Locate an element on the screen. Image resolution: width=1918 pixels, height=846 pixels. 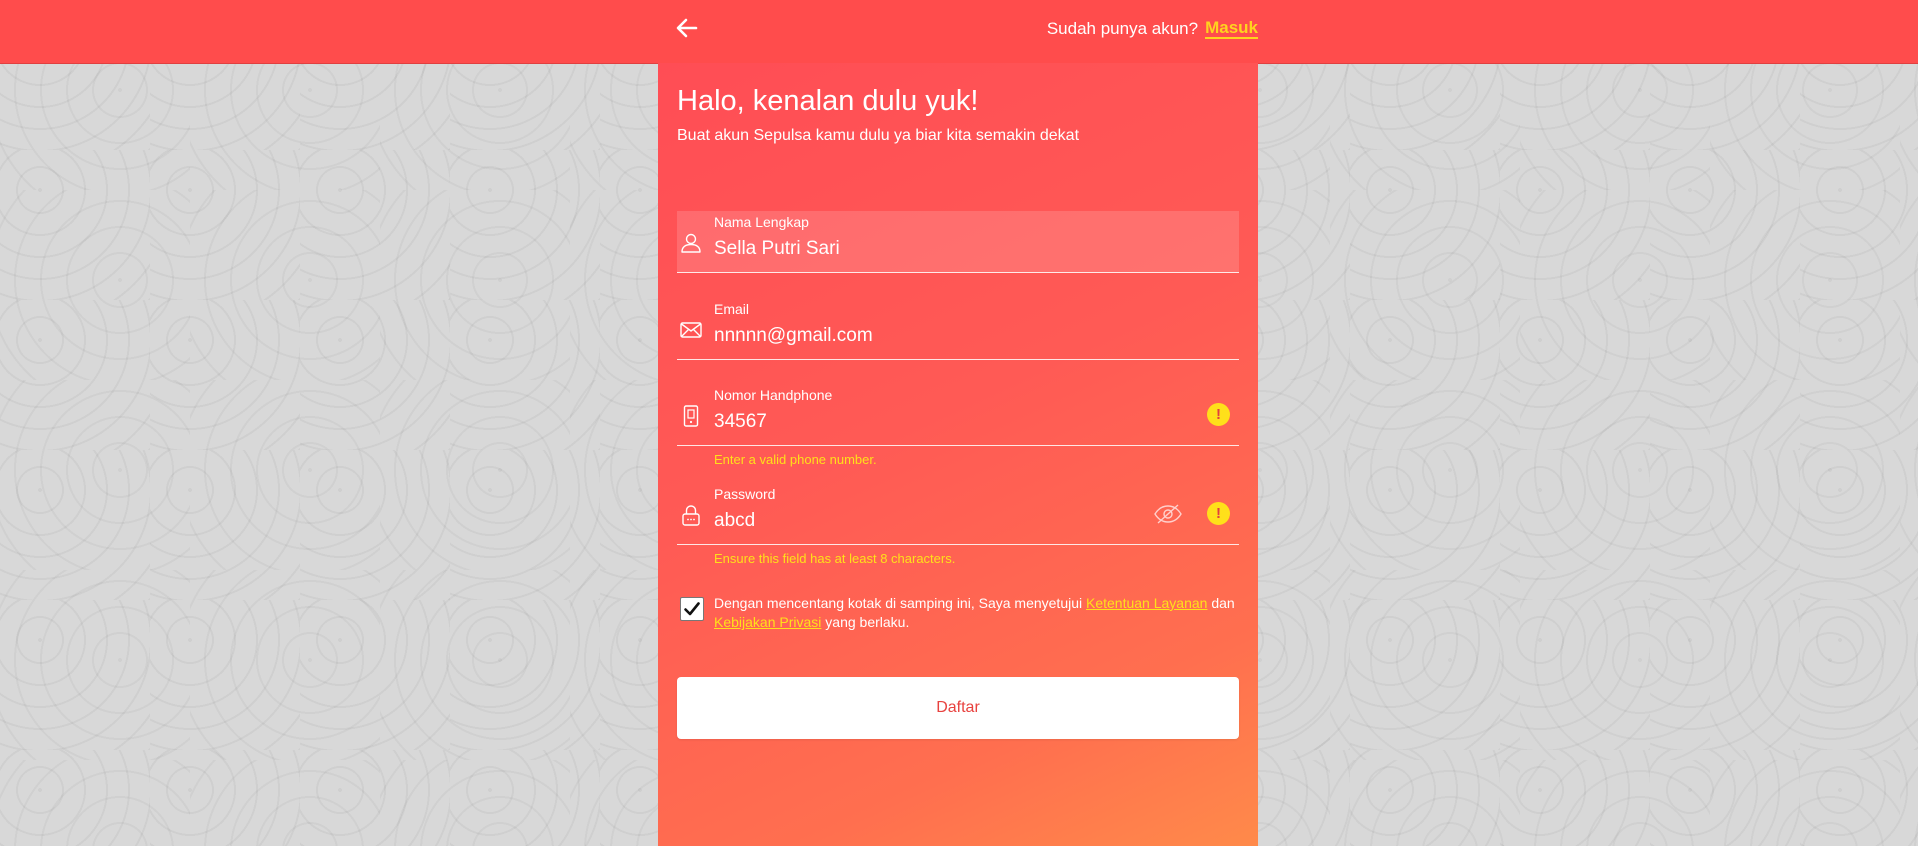
agreement-text-after: yang berlaku. is located at coordinates (867, 622).